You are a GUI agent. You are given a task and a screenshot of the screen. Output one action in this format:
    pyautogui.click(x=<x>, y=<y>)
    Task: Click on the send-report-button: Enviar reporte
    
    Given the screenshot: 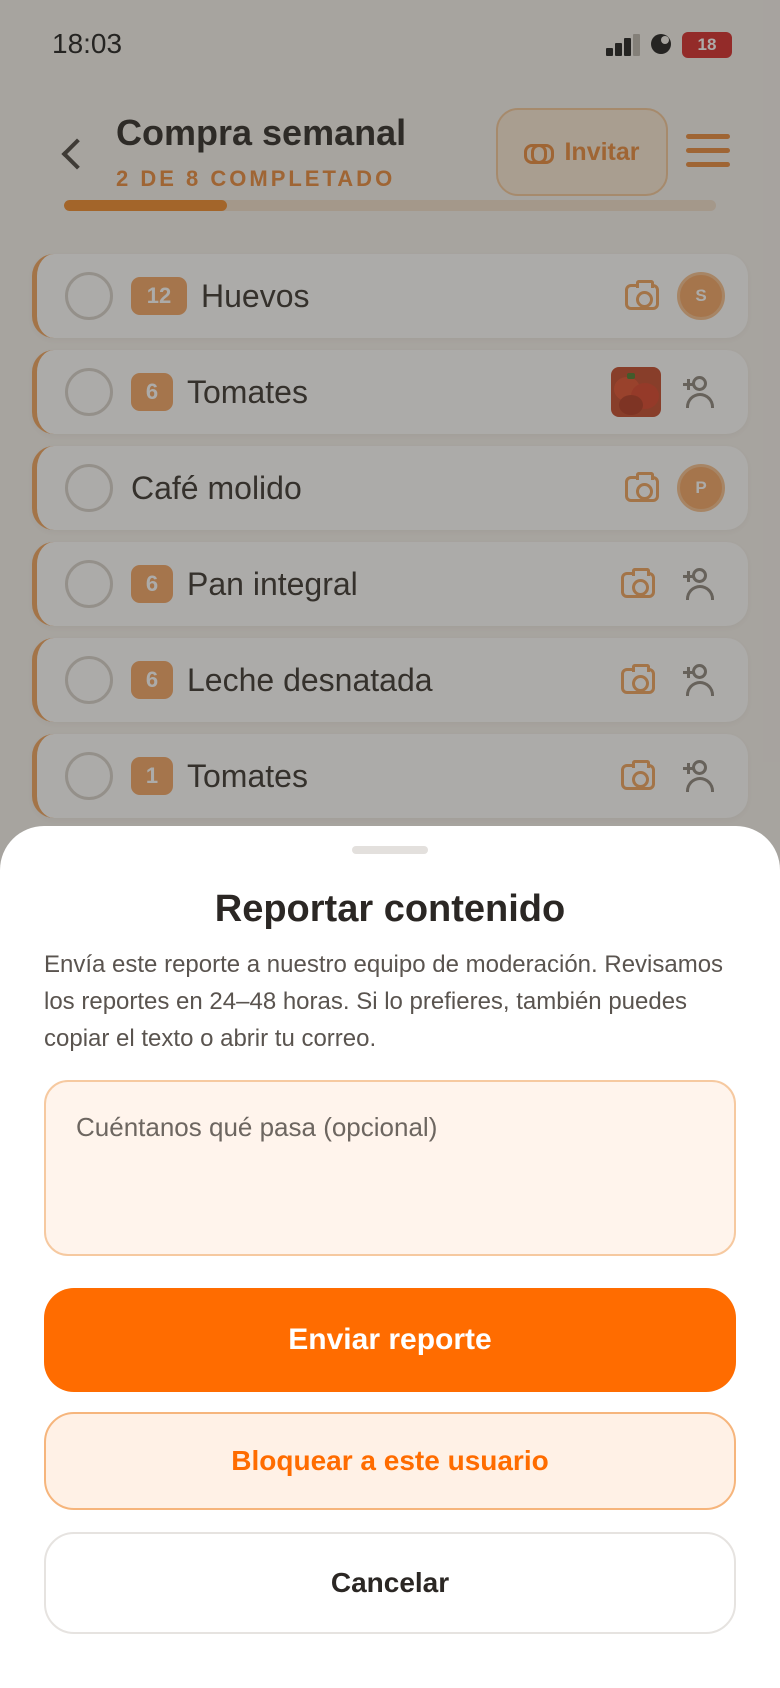 What is the action you would take?
    pyautogui.click(x=390, y=1340)
    